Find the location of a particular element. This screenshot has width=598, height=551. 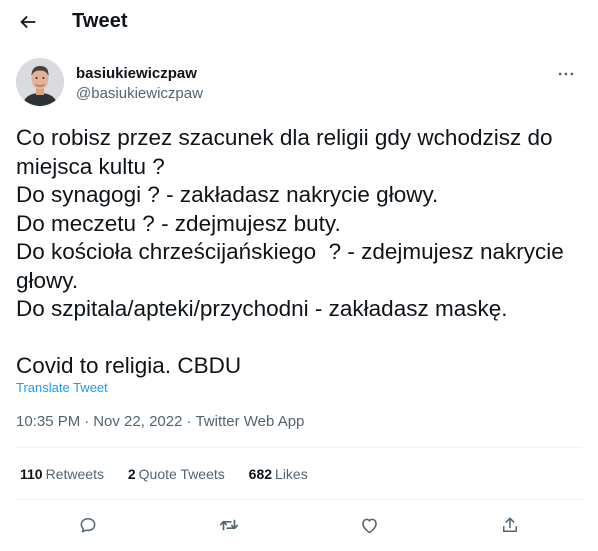

retweet-icon is located at coordinates (229, 525).